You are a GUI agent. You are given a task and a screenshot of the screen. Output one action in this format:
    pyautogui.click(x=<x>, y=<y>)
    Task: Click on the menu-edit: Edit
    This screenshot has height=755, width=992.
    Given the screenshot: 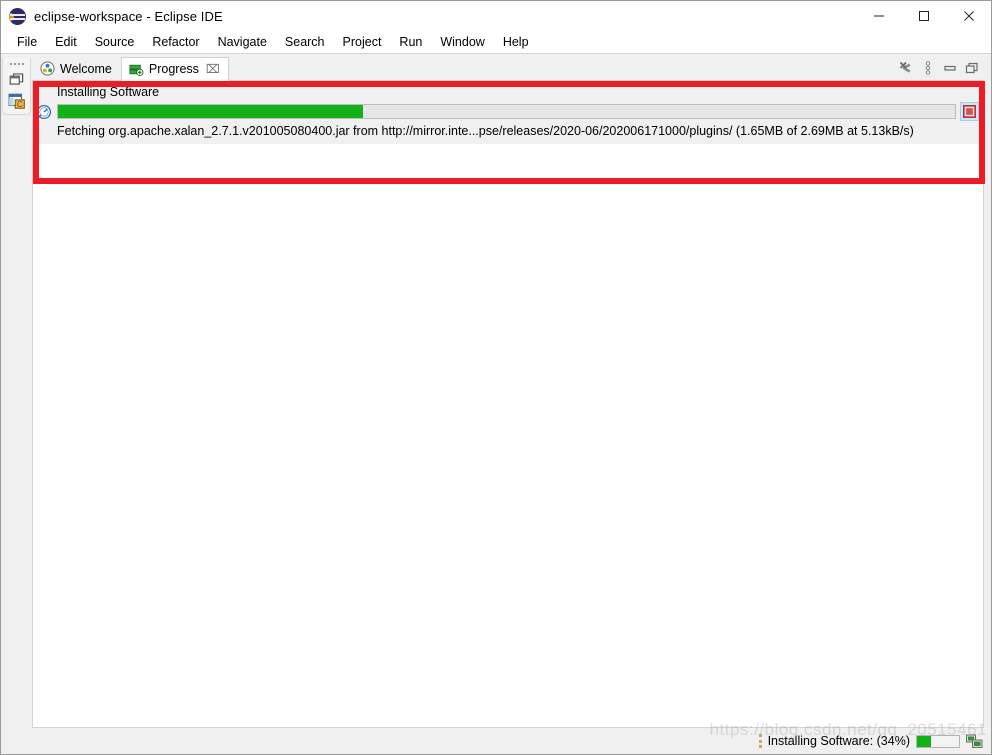 What is the action you would take?
    pyautogui.click(x=66, y=42)
    